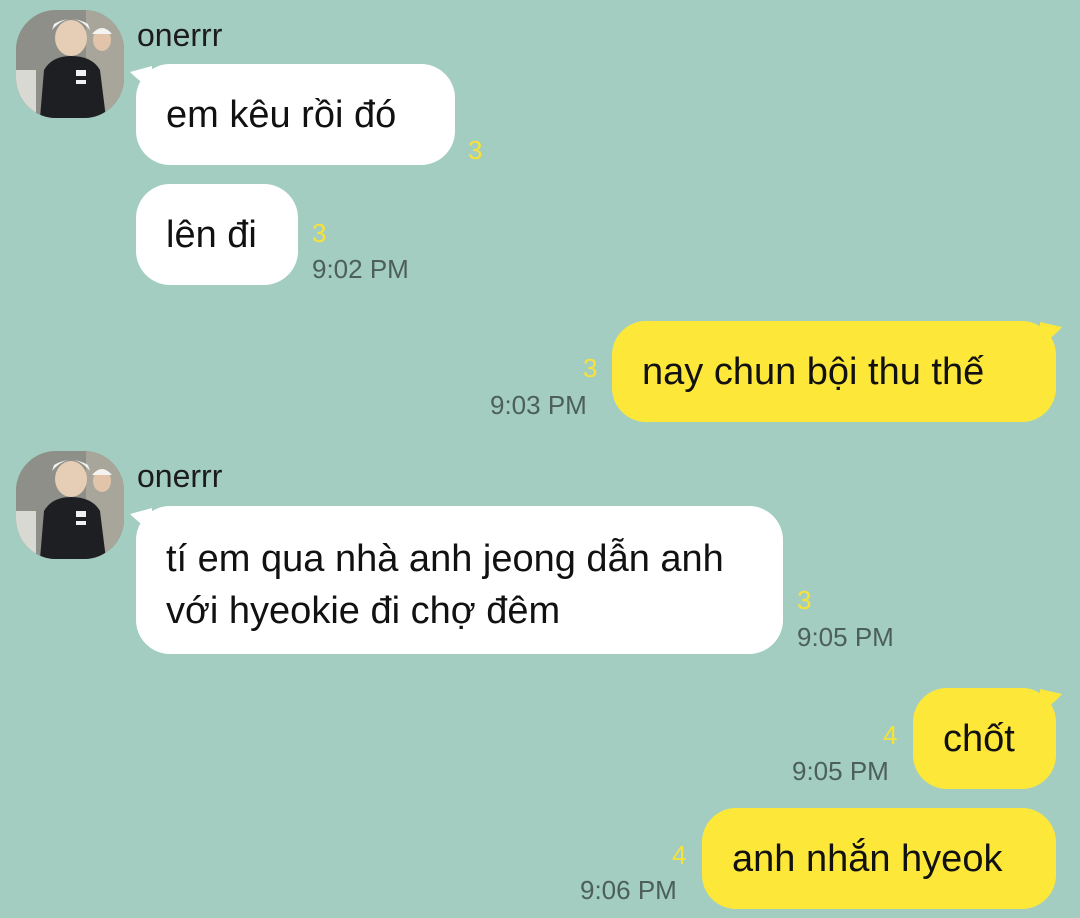  I want to click on message-bubble-outgoing: chốt, so click(984, 738).